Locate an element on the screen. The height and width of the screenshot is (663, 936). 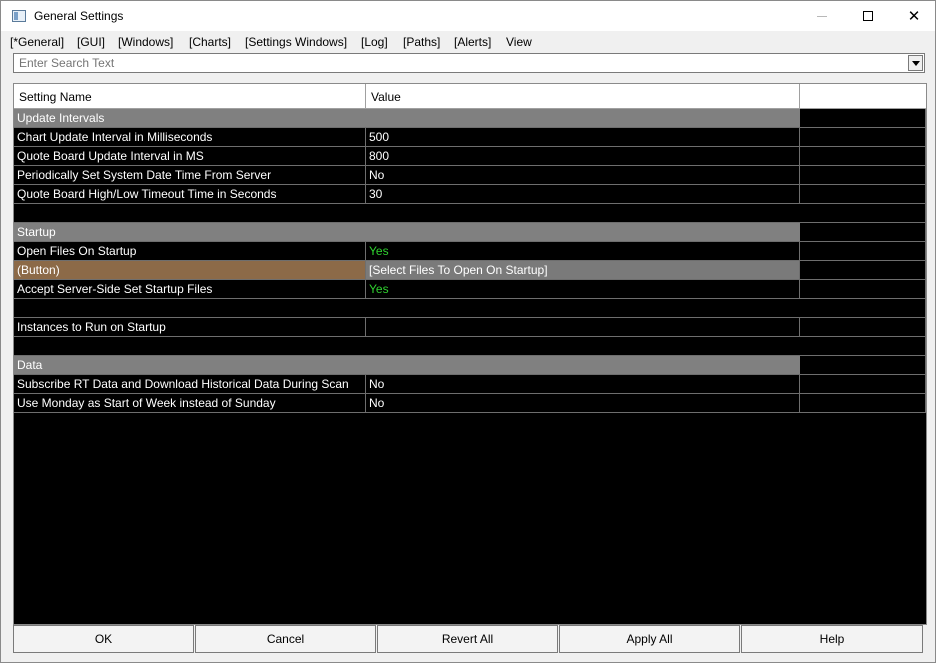
setting-name: Open Files On Startup is located at coordinates (190, 251).